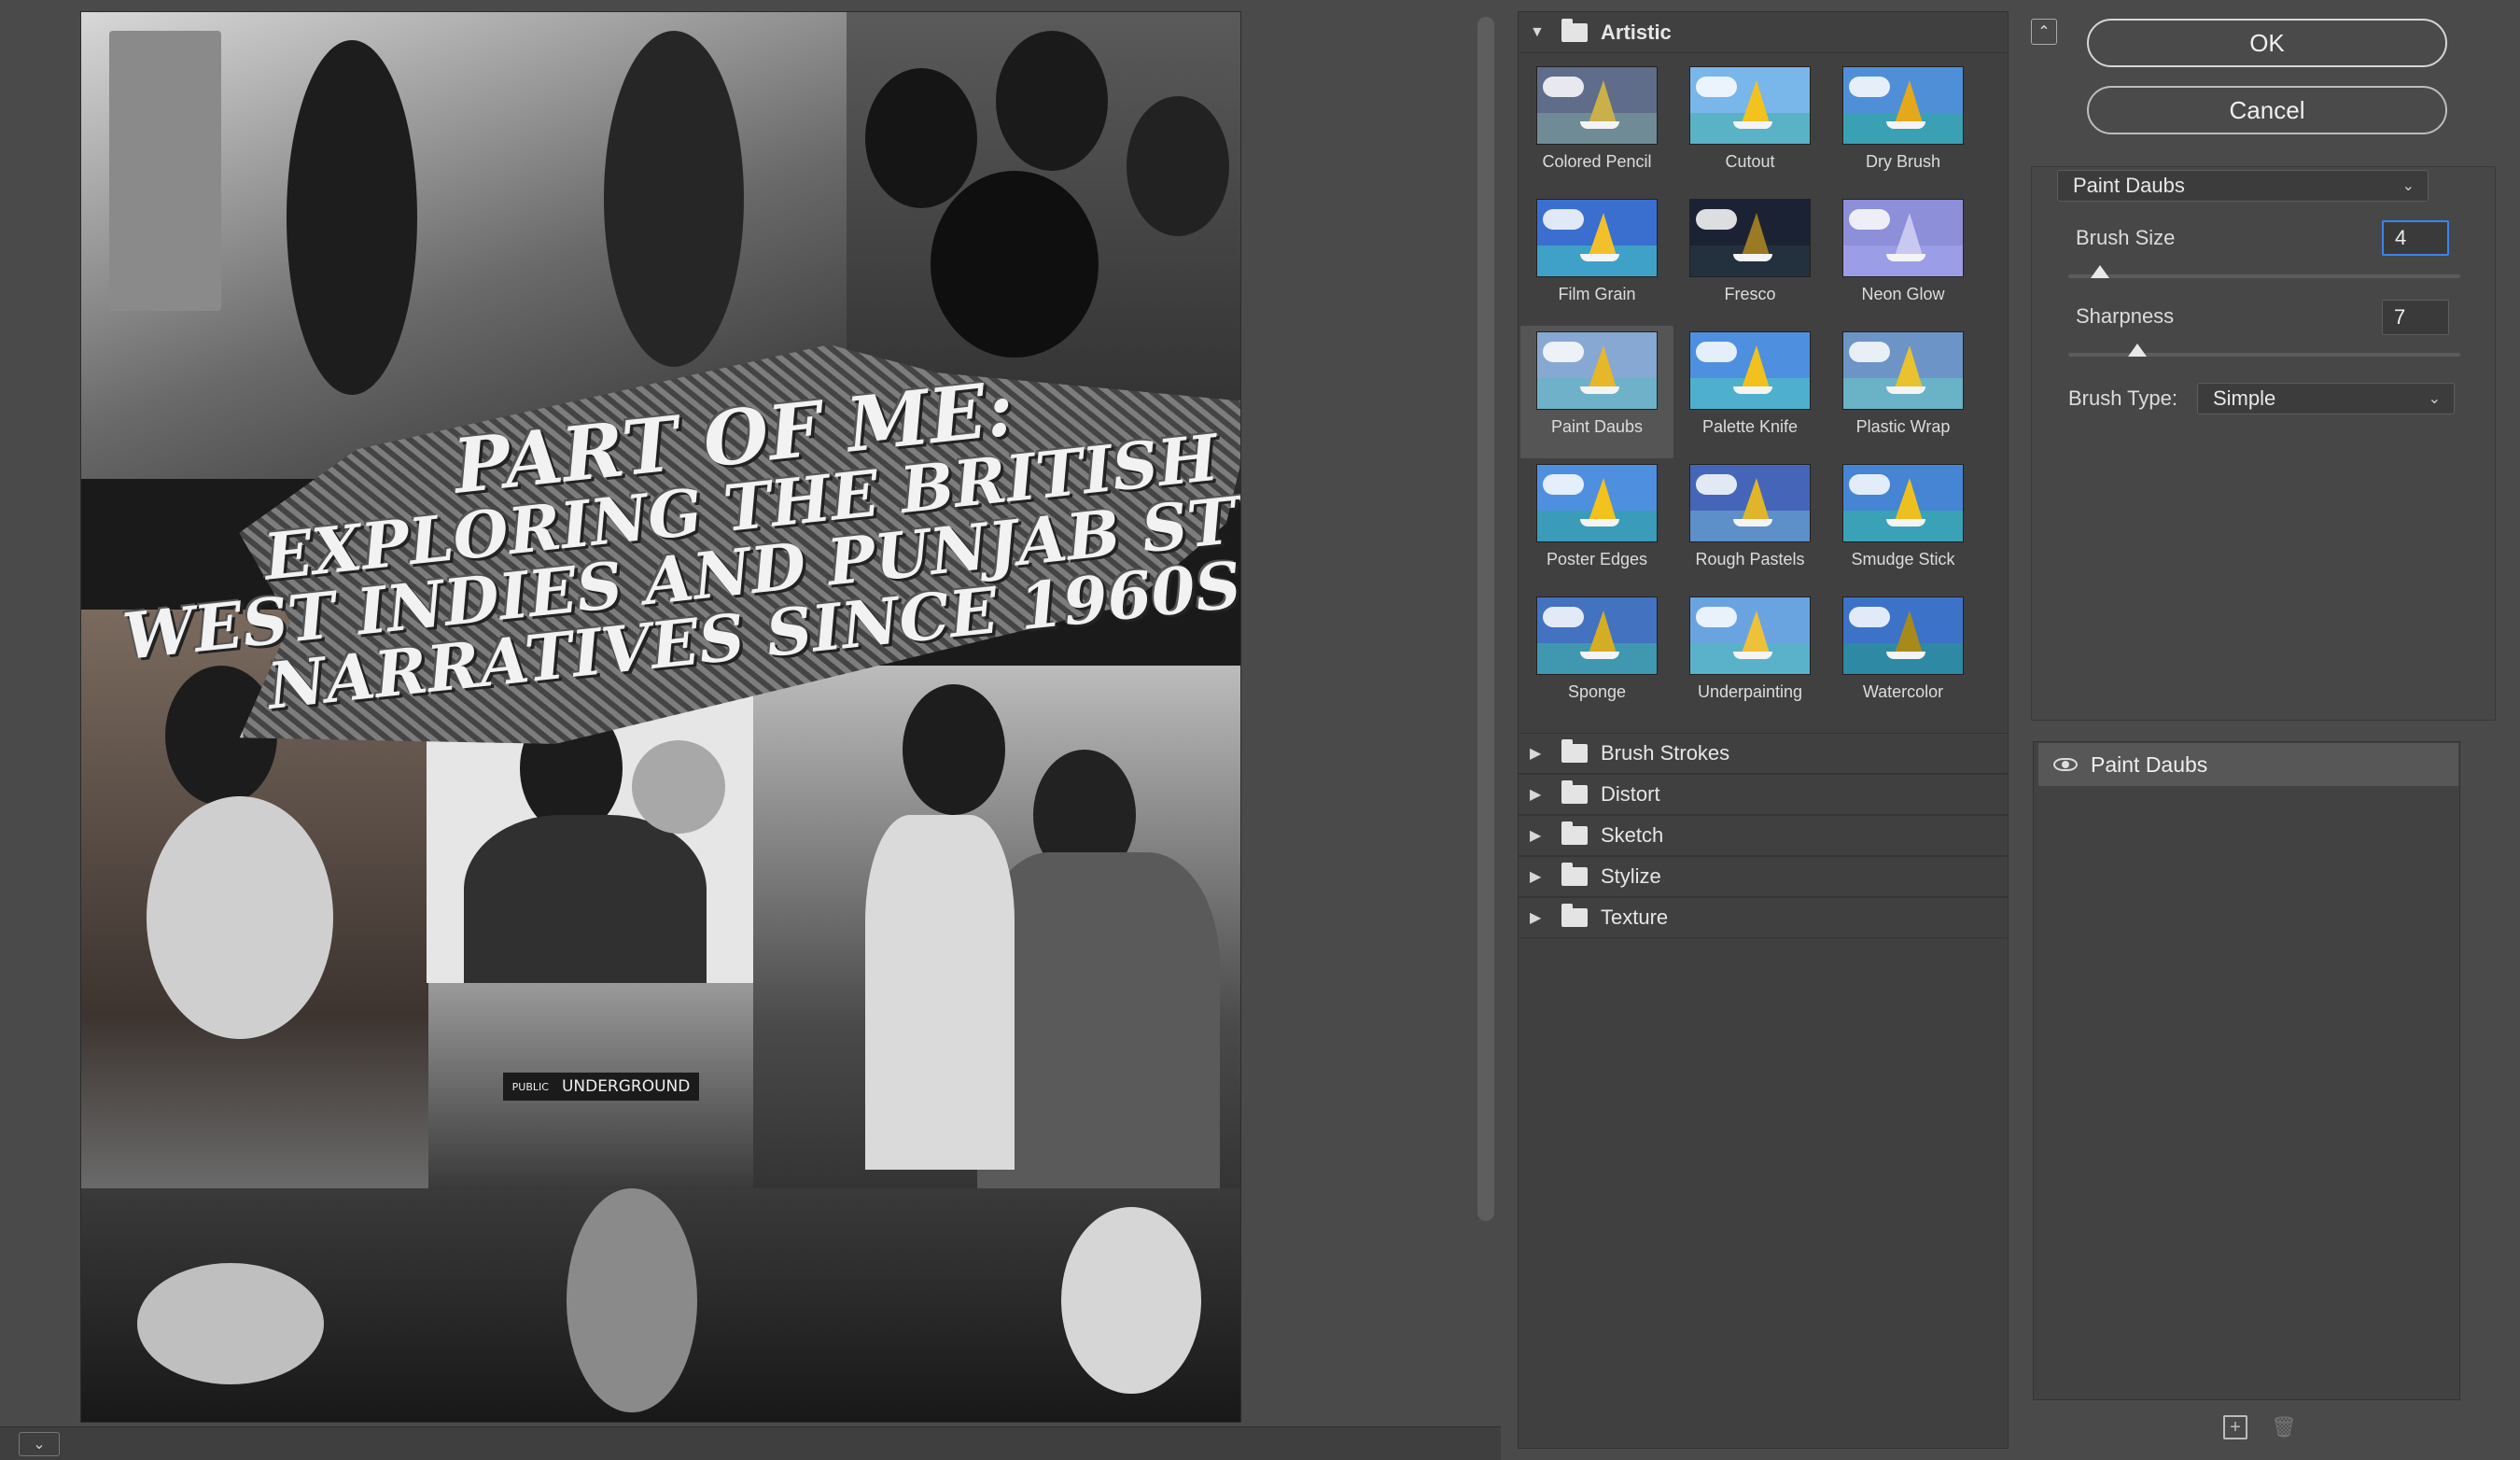  What do you see at coordinates (2099, 271) in the screenshot?
I see `brush-size-slider-thumb` at bounding box center [2099, 271].